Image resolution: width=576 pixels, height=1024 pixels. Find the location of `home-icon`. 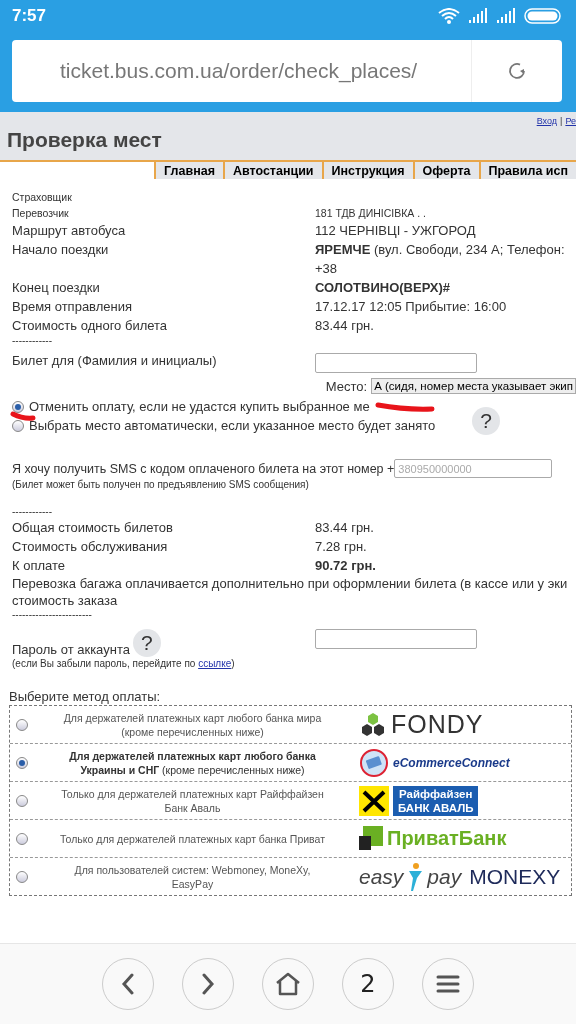

home-icon is located at coordinates (288, 984).